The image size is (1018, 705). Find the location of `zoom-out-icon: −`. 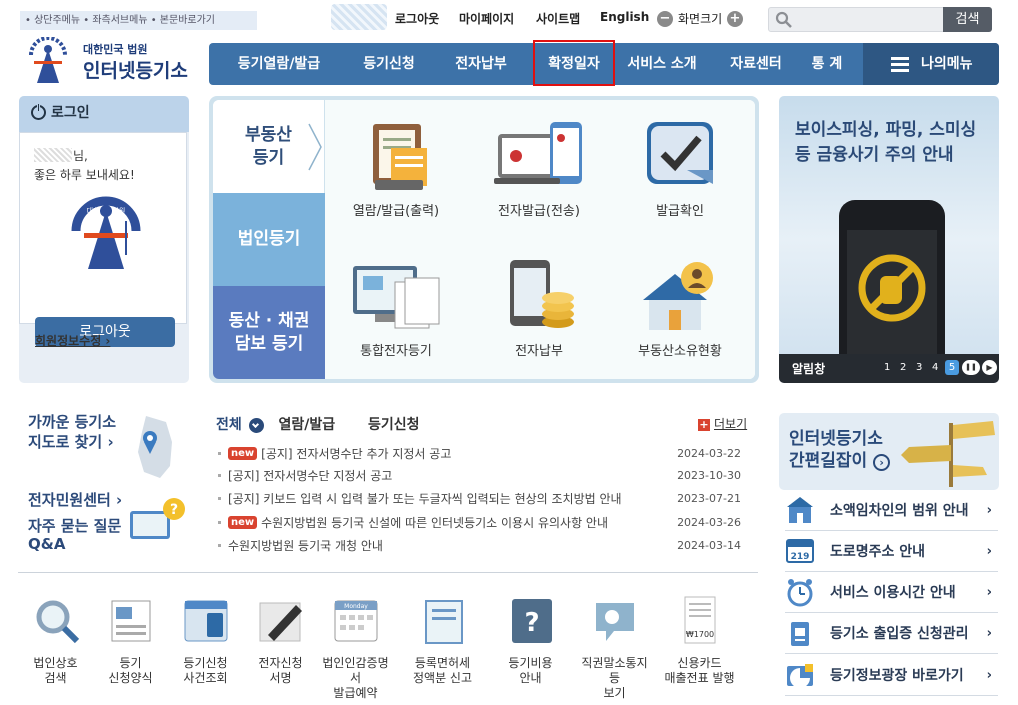

zoom-out-icon: − is located at coordinates (665, 19).